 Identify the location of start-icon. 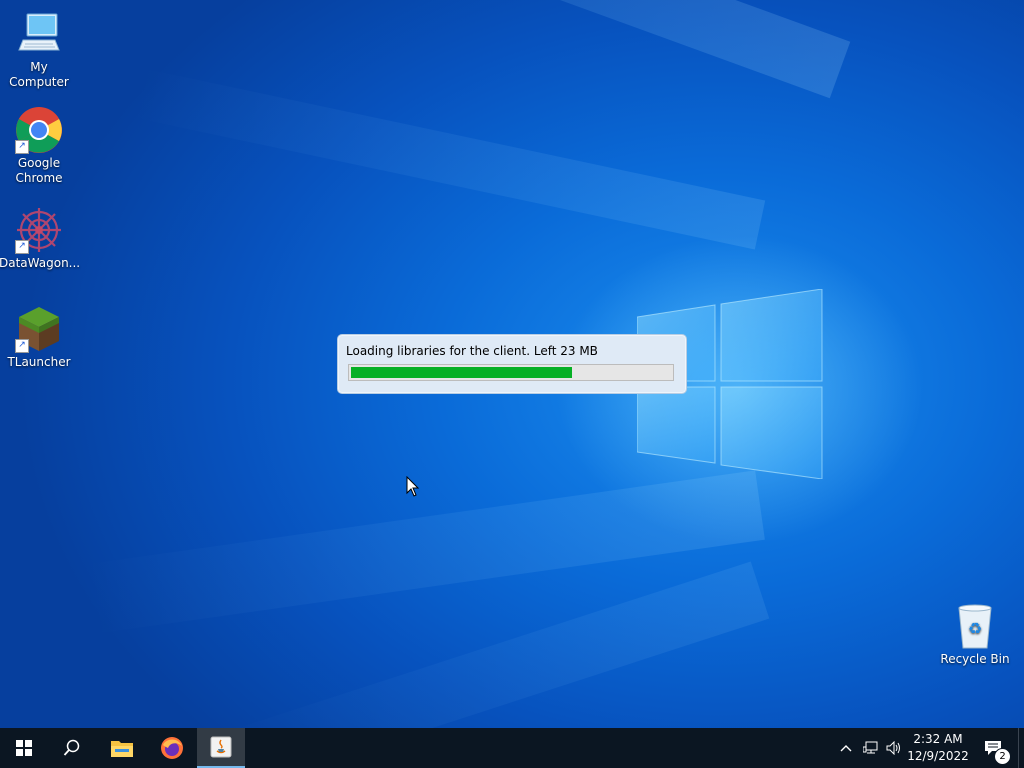
(24, 748).